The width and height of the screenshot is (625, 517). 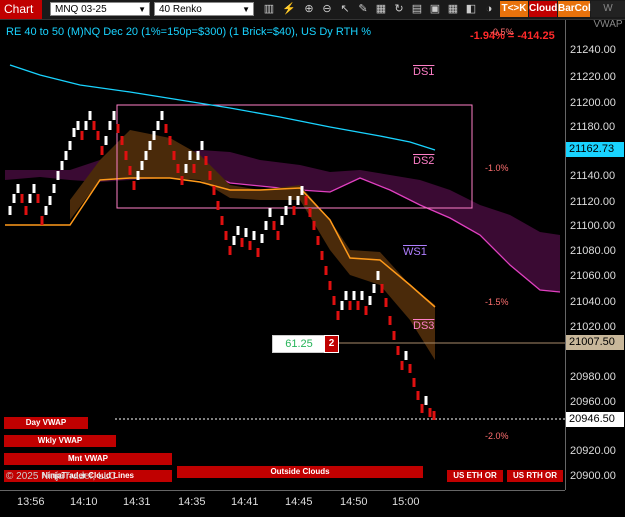 What do you see at coordinates (608, 15) in the screenshot?
I see `w-vwap-button: W VWAP` at bounding box center [608, 15].